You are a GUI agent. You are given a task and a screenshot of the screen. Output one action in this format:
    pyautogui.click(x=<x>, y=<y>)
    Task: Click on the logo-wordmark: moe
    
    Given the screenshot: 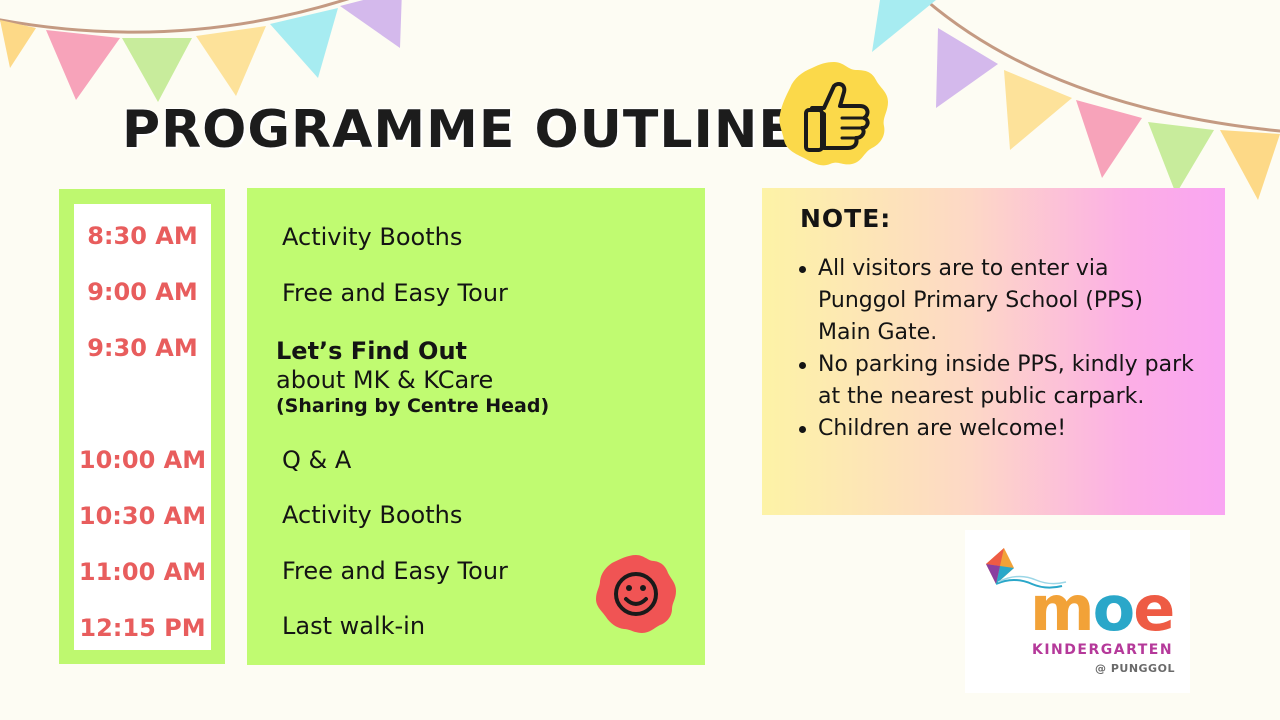 What is the action you would take?
    pyautogui.click(x=1102, y=608)
    